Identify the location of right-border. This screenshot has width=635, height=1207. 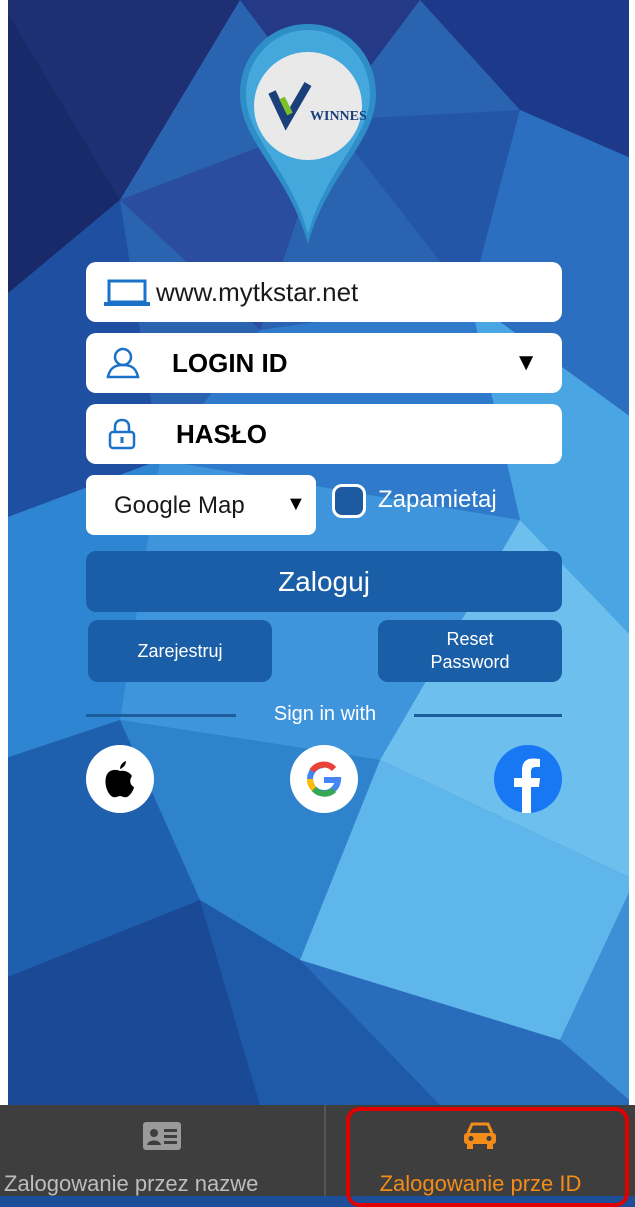
(632, 552).